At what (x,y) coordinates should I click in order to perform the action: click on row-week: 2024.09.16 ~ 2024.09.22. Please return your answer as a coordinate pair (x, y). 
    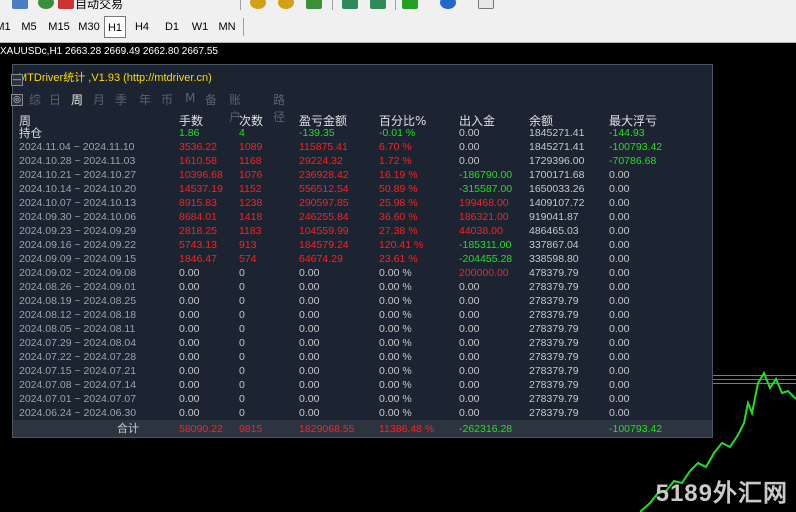
    Looking at the image, I should click on (78, 245).